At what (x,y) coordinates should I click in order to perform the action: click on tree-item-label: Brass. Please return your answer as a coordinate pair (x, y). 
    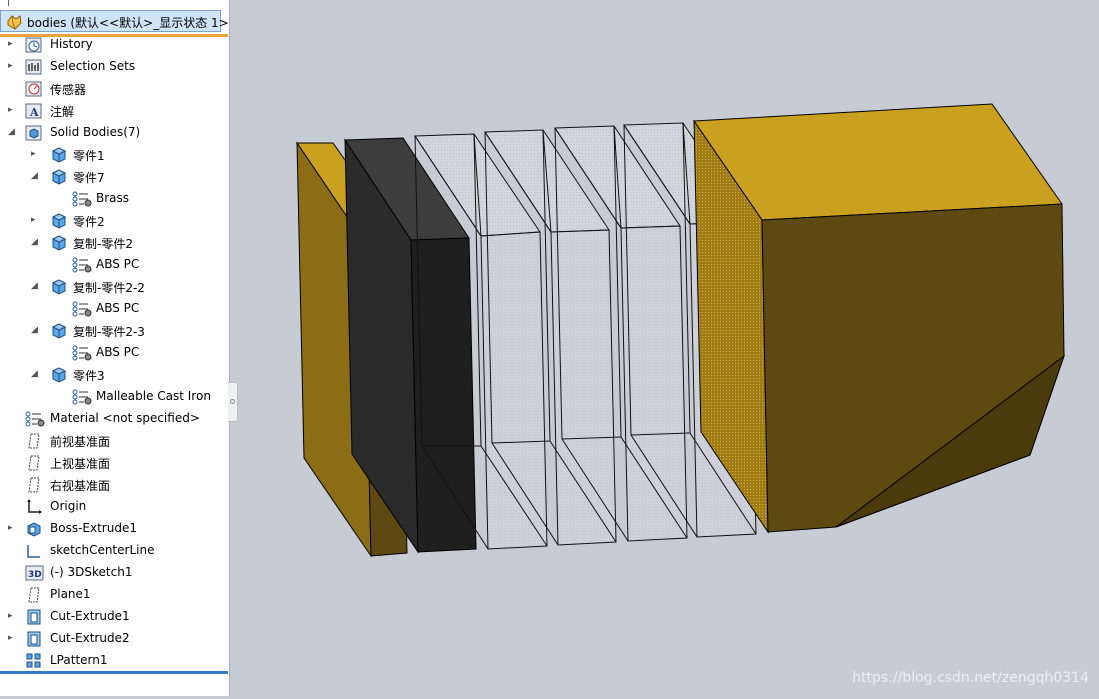
    Looking at the image, I should click on (113, 198).